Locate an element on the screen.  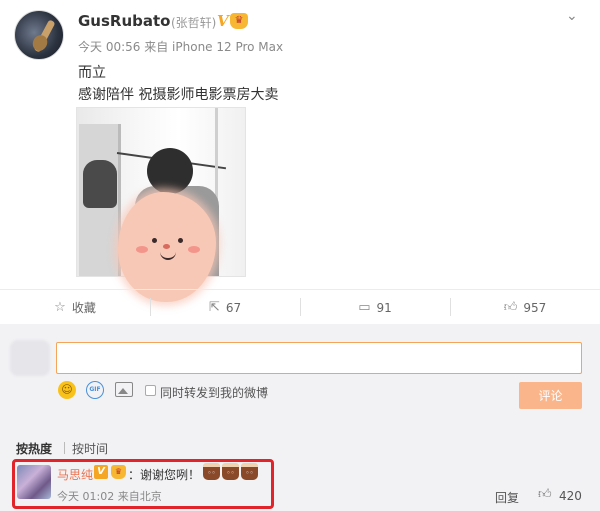
author-realname: (张哲轩) is located at coordinates (194, 23).